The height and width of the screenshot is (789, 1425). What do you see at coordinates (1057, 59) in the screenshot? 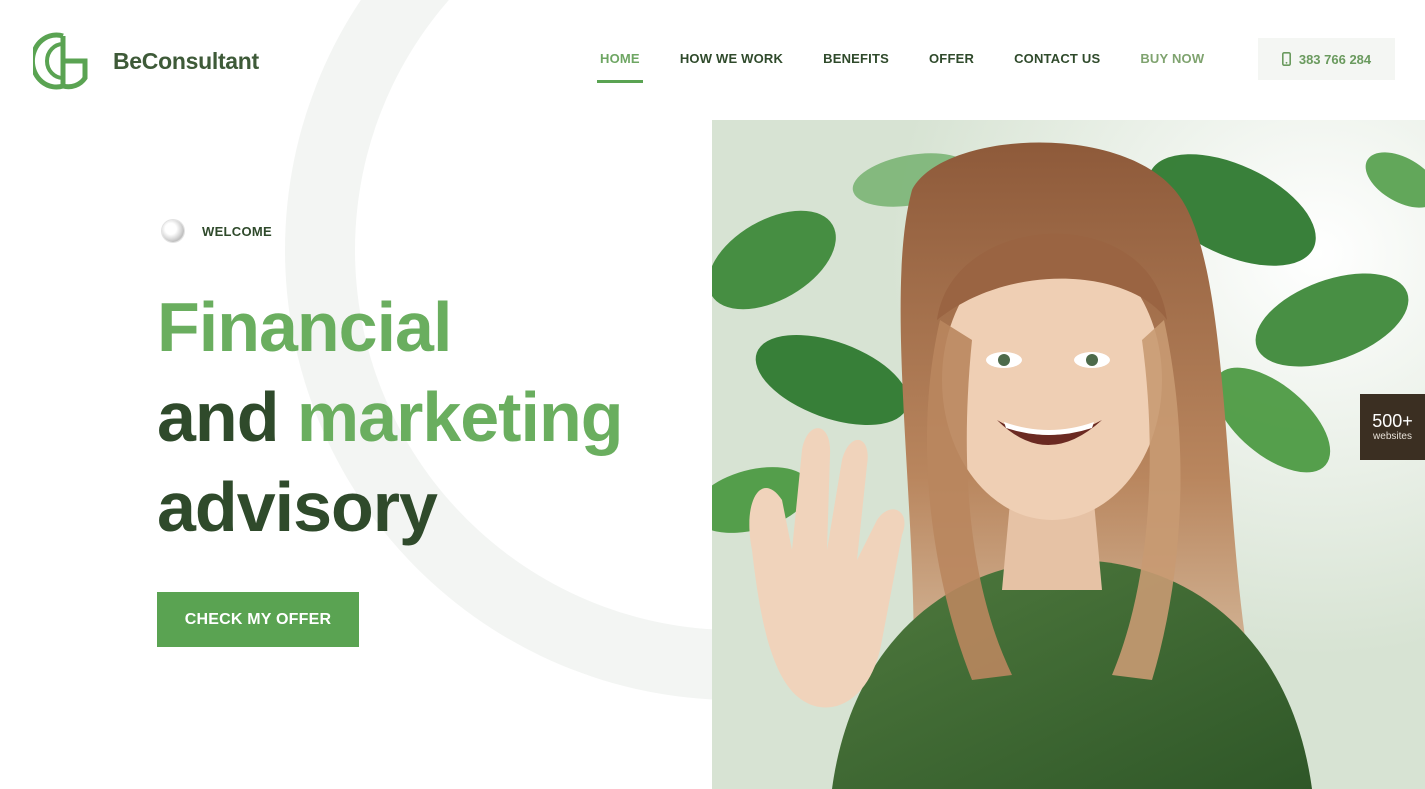
I see `nav-contact-us: CONTACT US` at bounding box center [1057, 59].